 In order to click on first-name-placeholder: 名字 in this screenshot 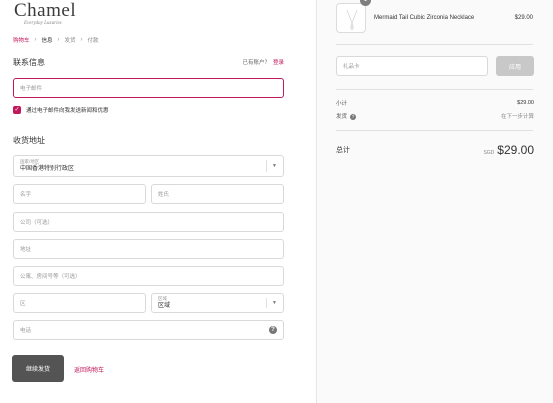, I will do `click(26, 195)`.